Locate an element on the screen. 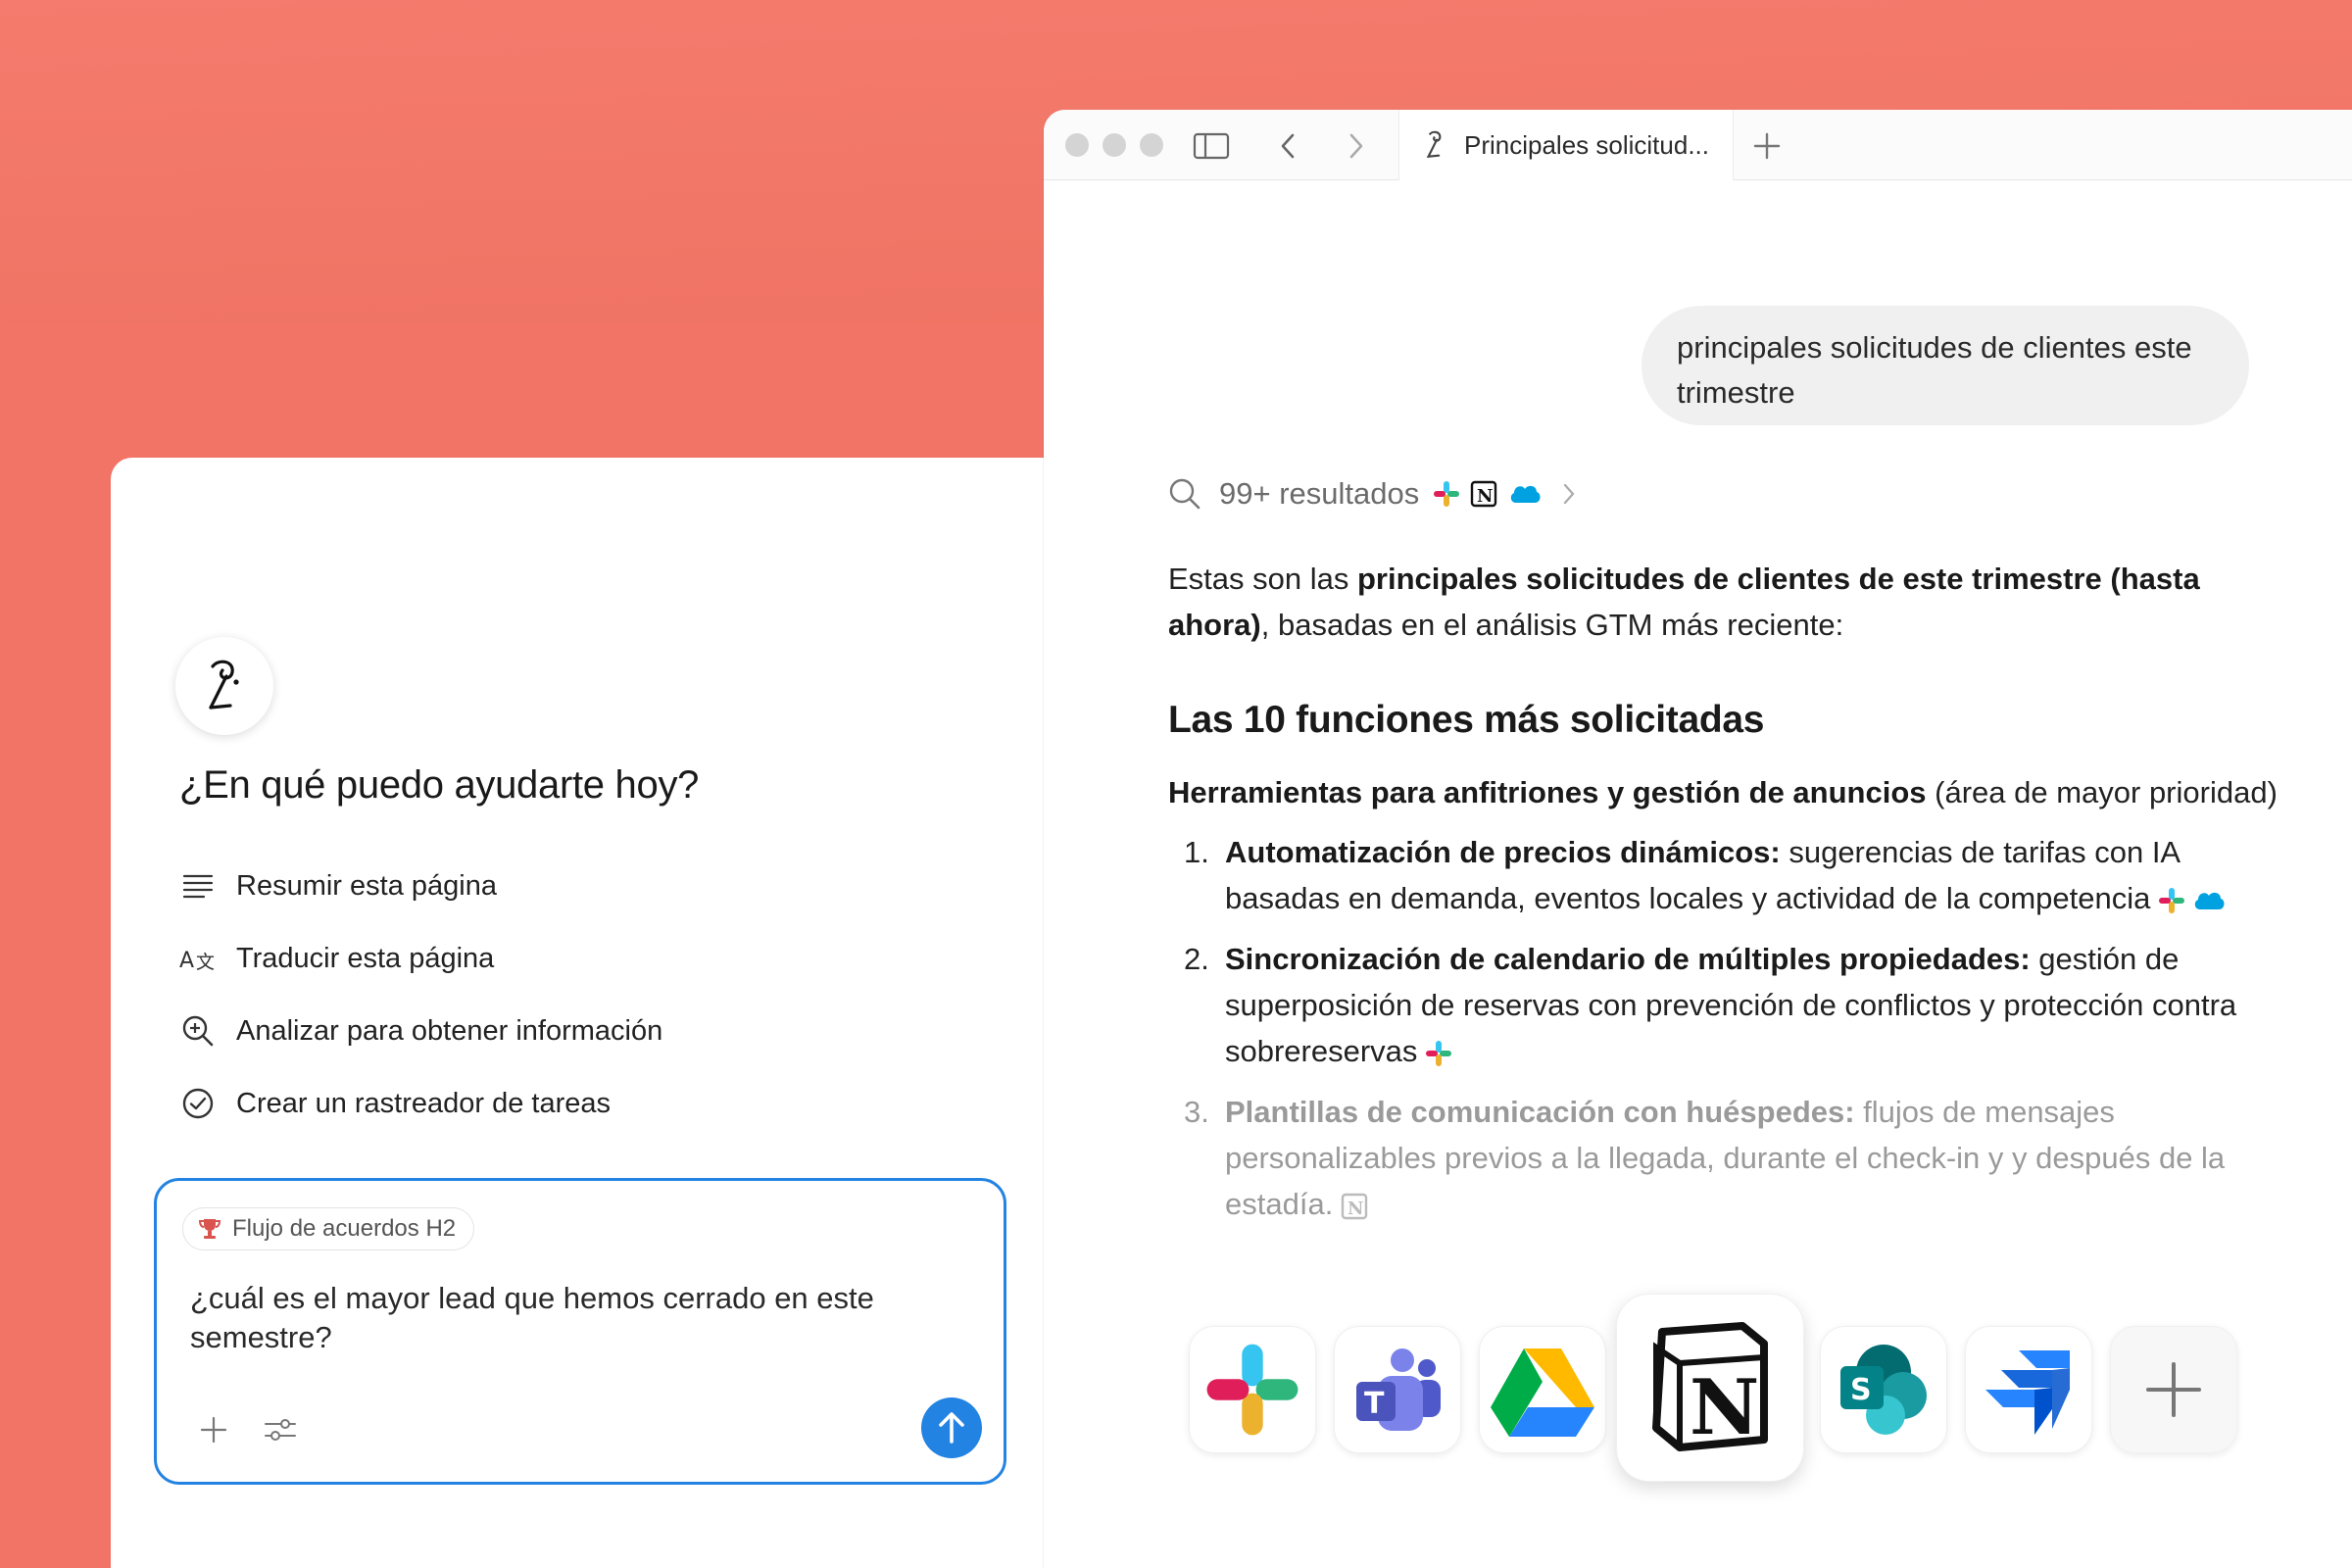  action-translate: A文 Traducir esta página is located at coordinates (581, 958).